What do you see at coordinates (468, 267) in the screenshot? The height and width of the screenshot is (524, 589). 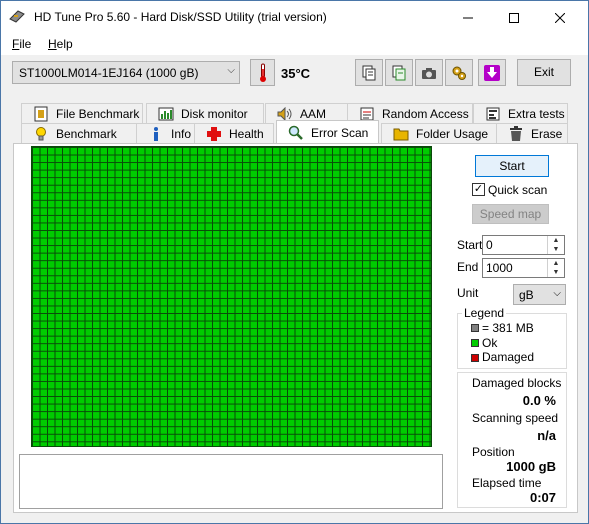 I see `end-field-label: End` at bounding box center [468, 267].